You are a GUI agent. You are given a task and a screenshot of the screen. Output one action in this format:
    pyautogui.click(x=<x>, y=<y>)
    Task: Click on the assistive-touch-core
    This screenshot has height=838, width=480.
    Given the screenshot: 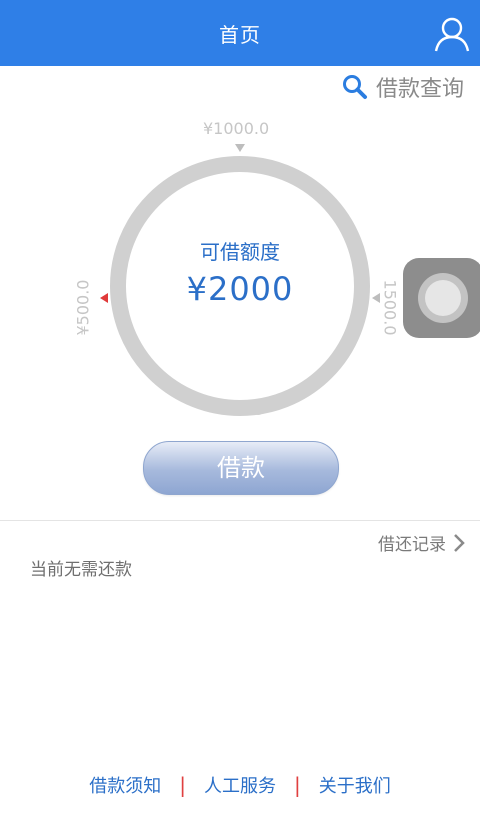 What is the action you would take?
    pyautogui.click(x=443, y=298)
    